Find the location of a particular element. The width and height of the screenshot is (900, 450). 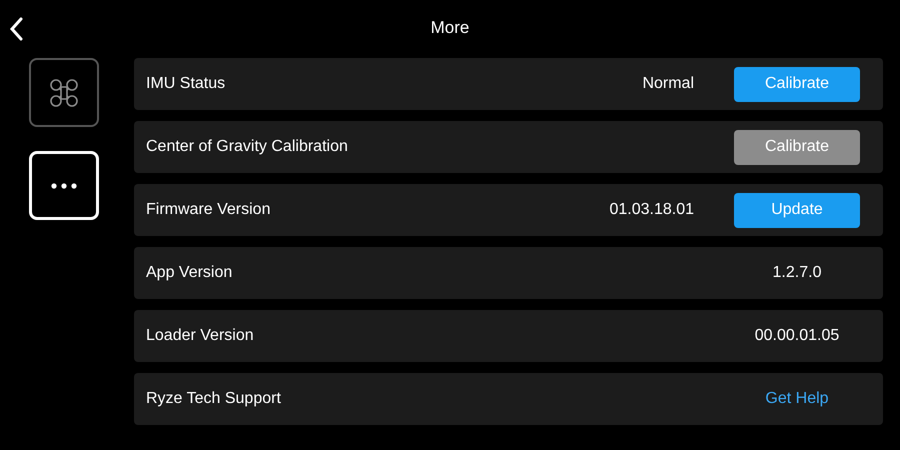

action-button: Update is located at coordinates (797, 210).